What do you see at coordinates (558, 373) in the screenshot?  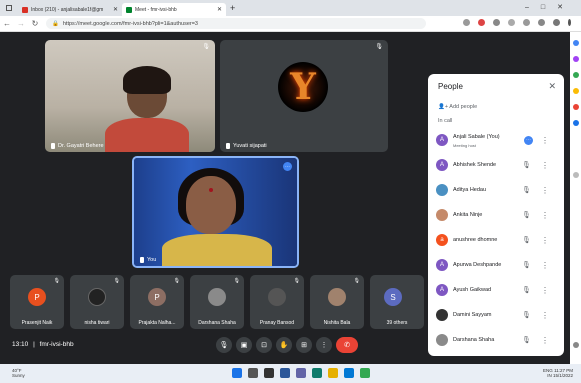 I see `system-tray: ENG 11:27 PM IN 15/1/2022` at bounding box center [558, 373].